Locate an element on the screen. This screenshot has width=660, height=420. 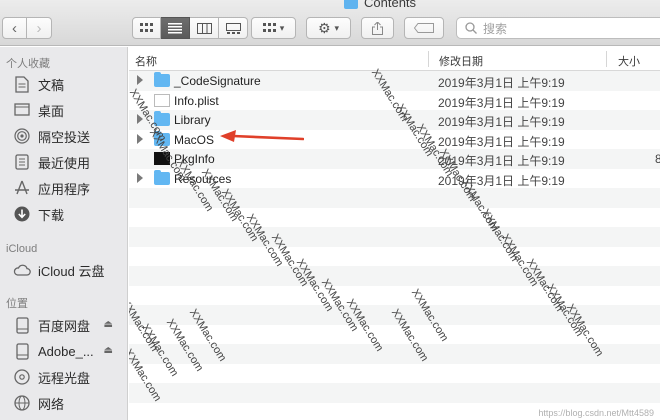
sidebar-item-applications: 应用程序 is located at coordinates (51, 188).